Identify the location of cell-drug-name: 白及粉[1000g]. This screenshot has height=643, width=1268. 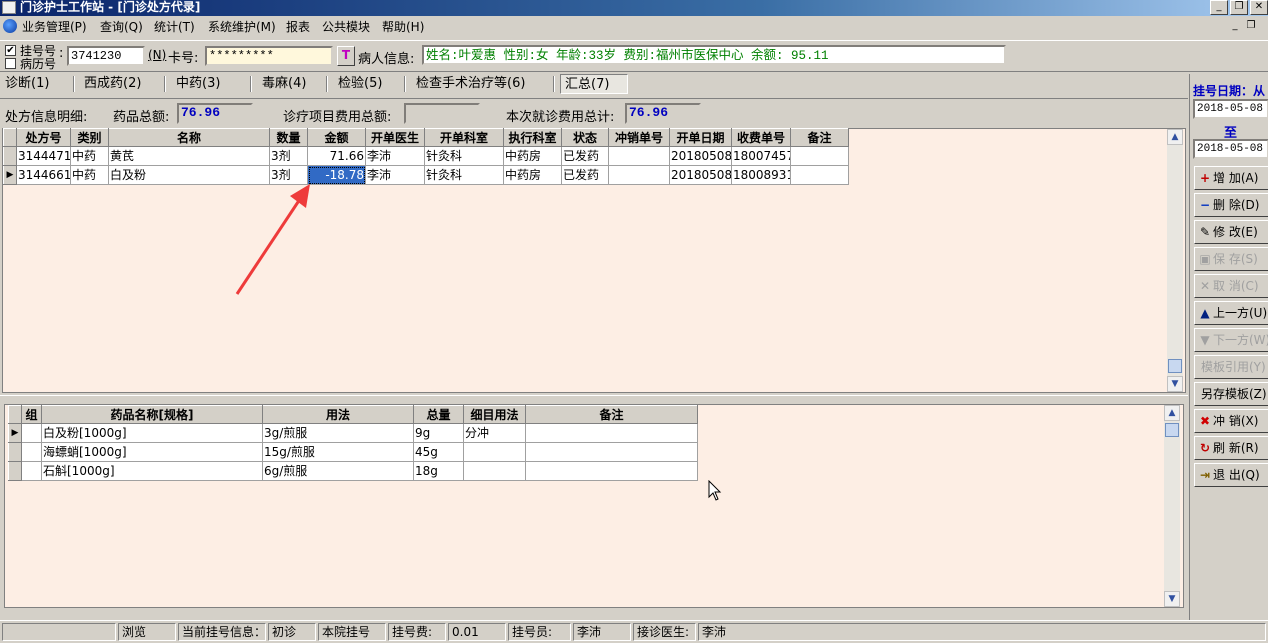
(152, 433).